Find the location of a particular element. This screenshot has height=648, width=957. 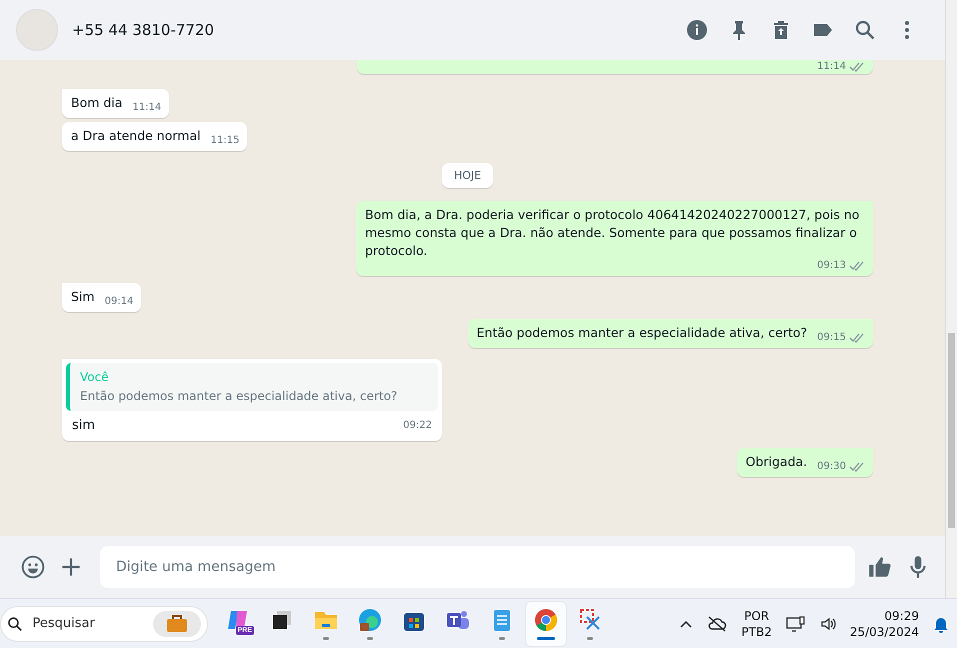

layout-code: PTB2 is located at coordinates (756, 632).